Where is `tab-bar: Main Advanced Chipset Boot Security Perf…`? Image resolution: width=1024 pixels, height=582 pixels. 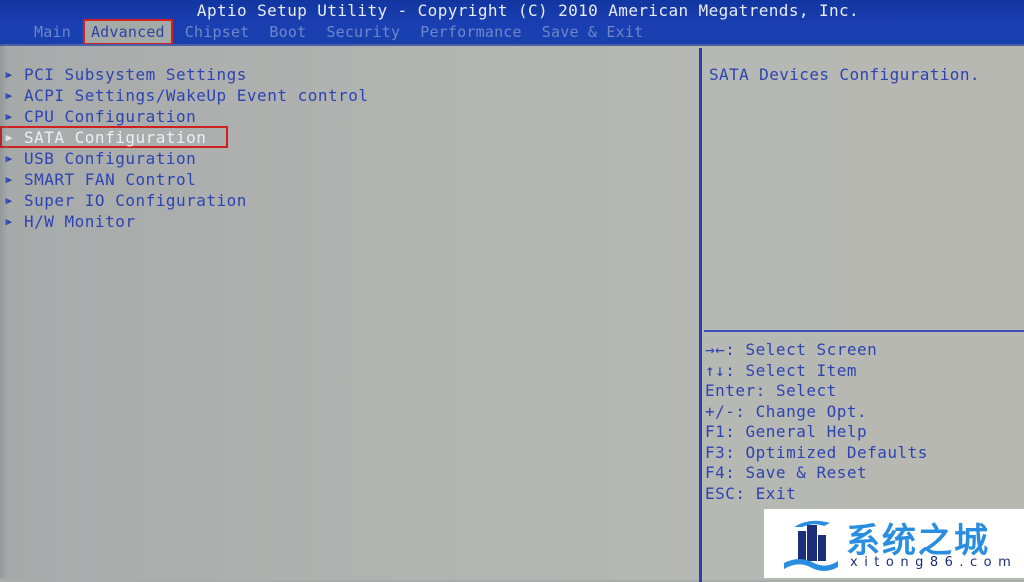 tab-bar: Main Advanced Chipset Boot Security Perf… is located at coordinates (342, 32).